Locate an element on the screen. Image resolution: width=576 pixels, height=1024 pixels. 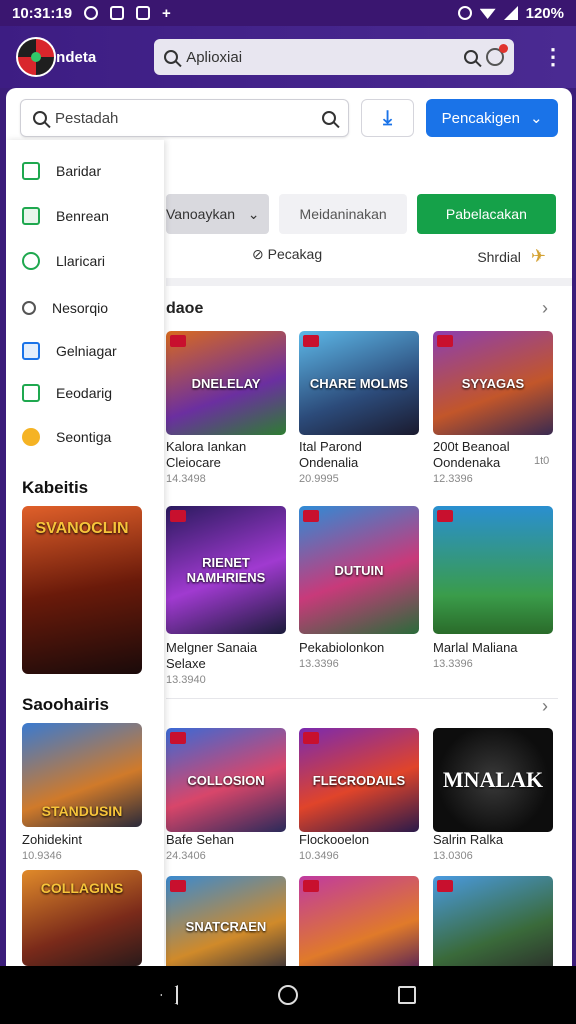
game-card: COLLOSION is located at coordinates (226, 780).